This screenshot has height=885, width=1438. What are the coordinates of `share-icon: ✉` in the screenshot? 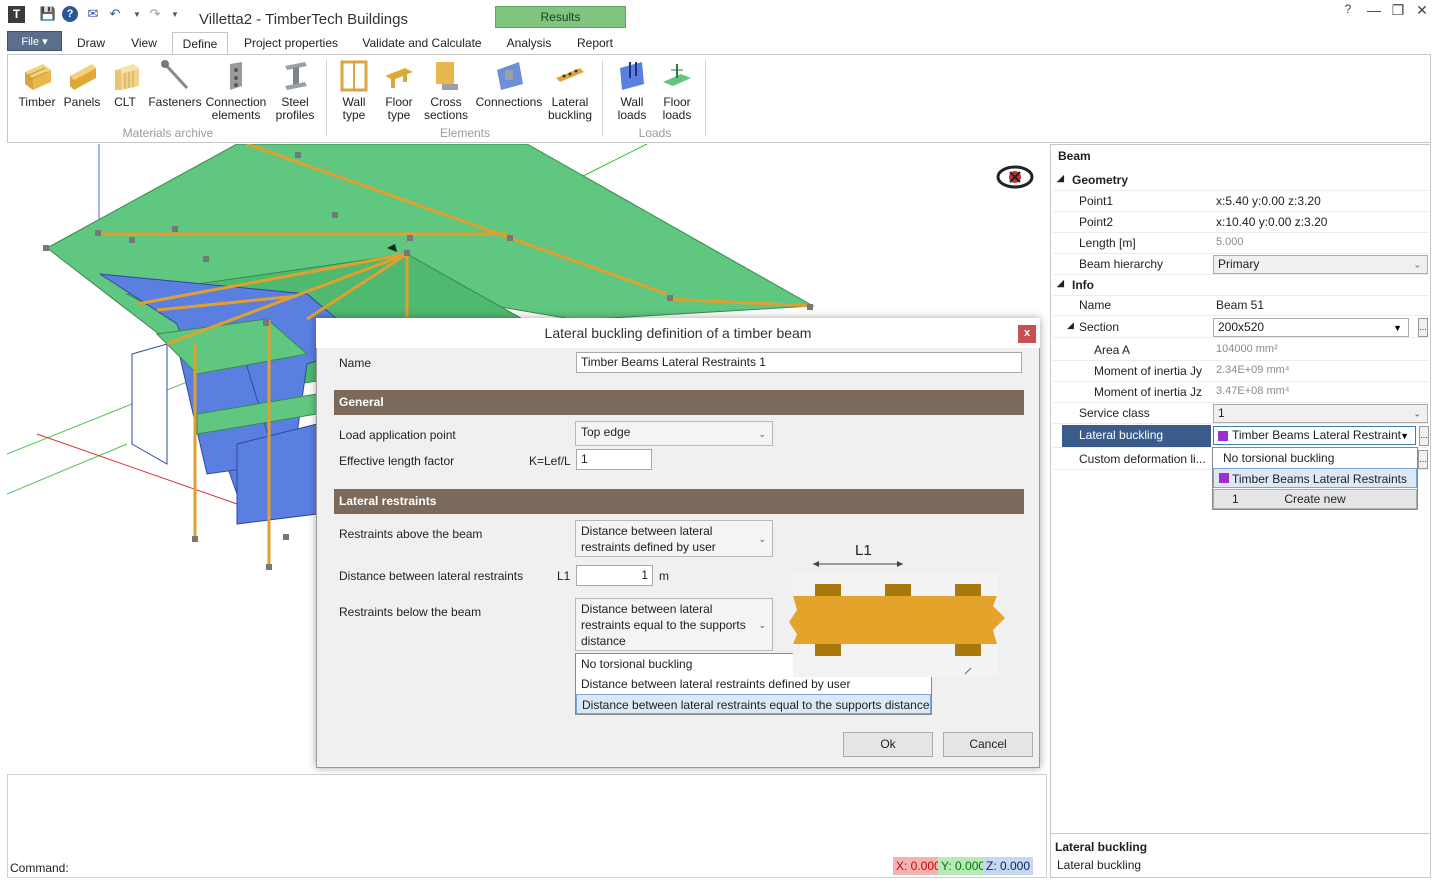 It's located at (93, 14).